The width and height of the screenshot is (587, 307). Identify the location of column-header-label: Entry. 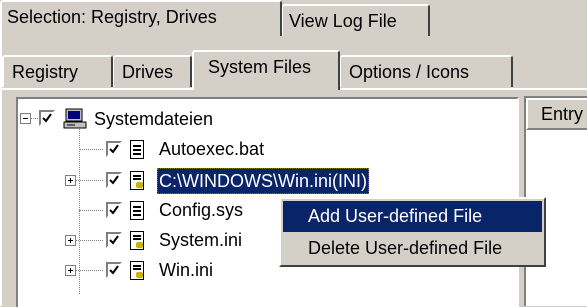
(562, 114).